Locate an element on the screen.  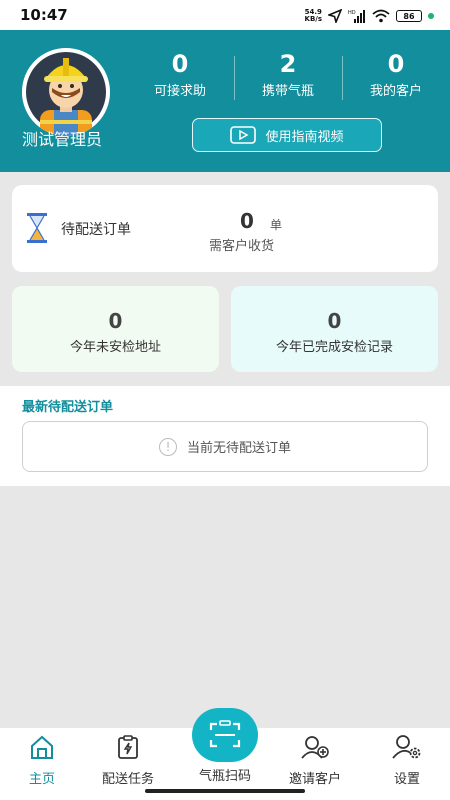
net-speed-unit: KB/s is located at coordinates (313, 19).